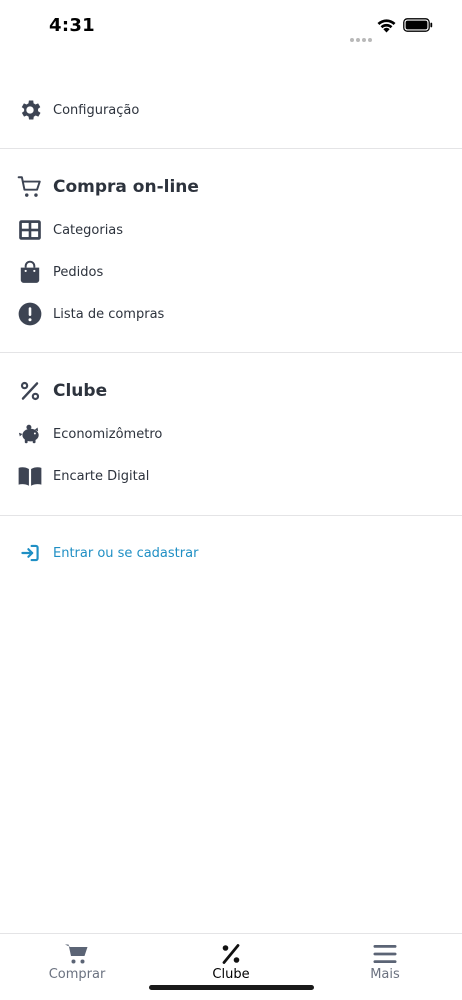 The height and width of the screenshot is (1000, 462). What do you see at coordinates (231, 26) in the screenshot?
I see `status-bar: 4:31` at bounding box center [231, 26].